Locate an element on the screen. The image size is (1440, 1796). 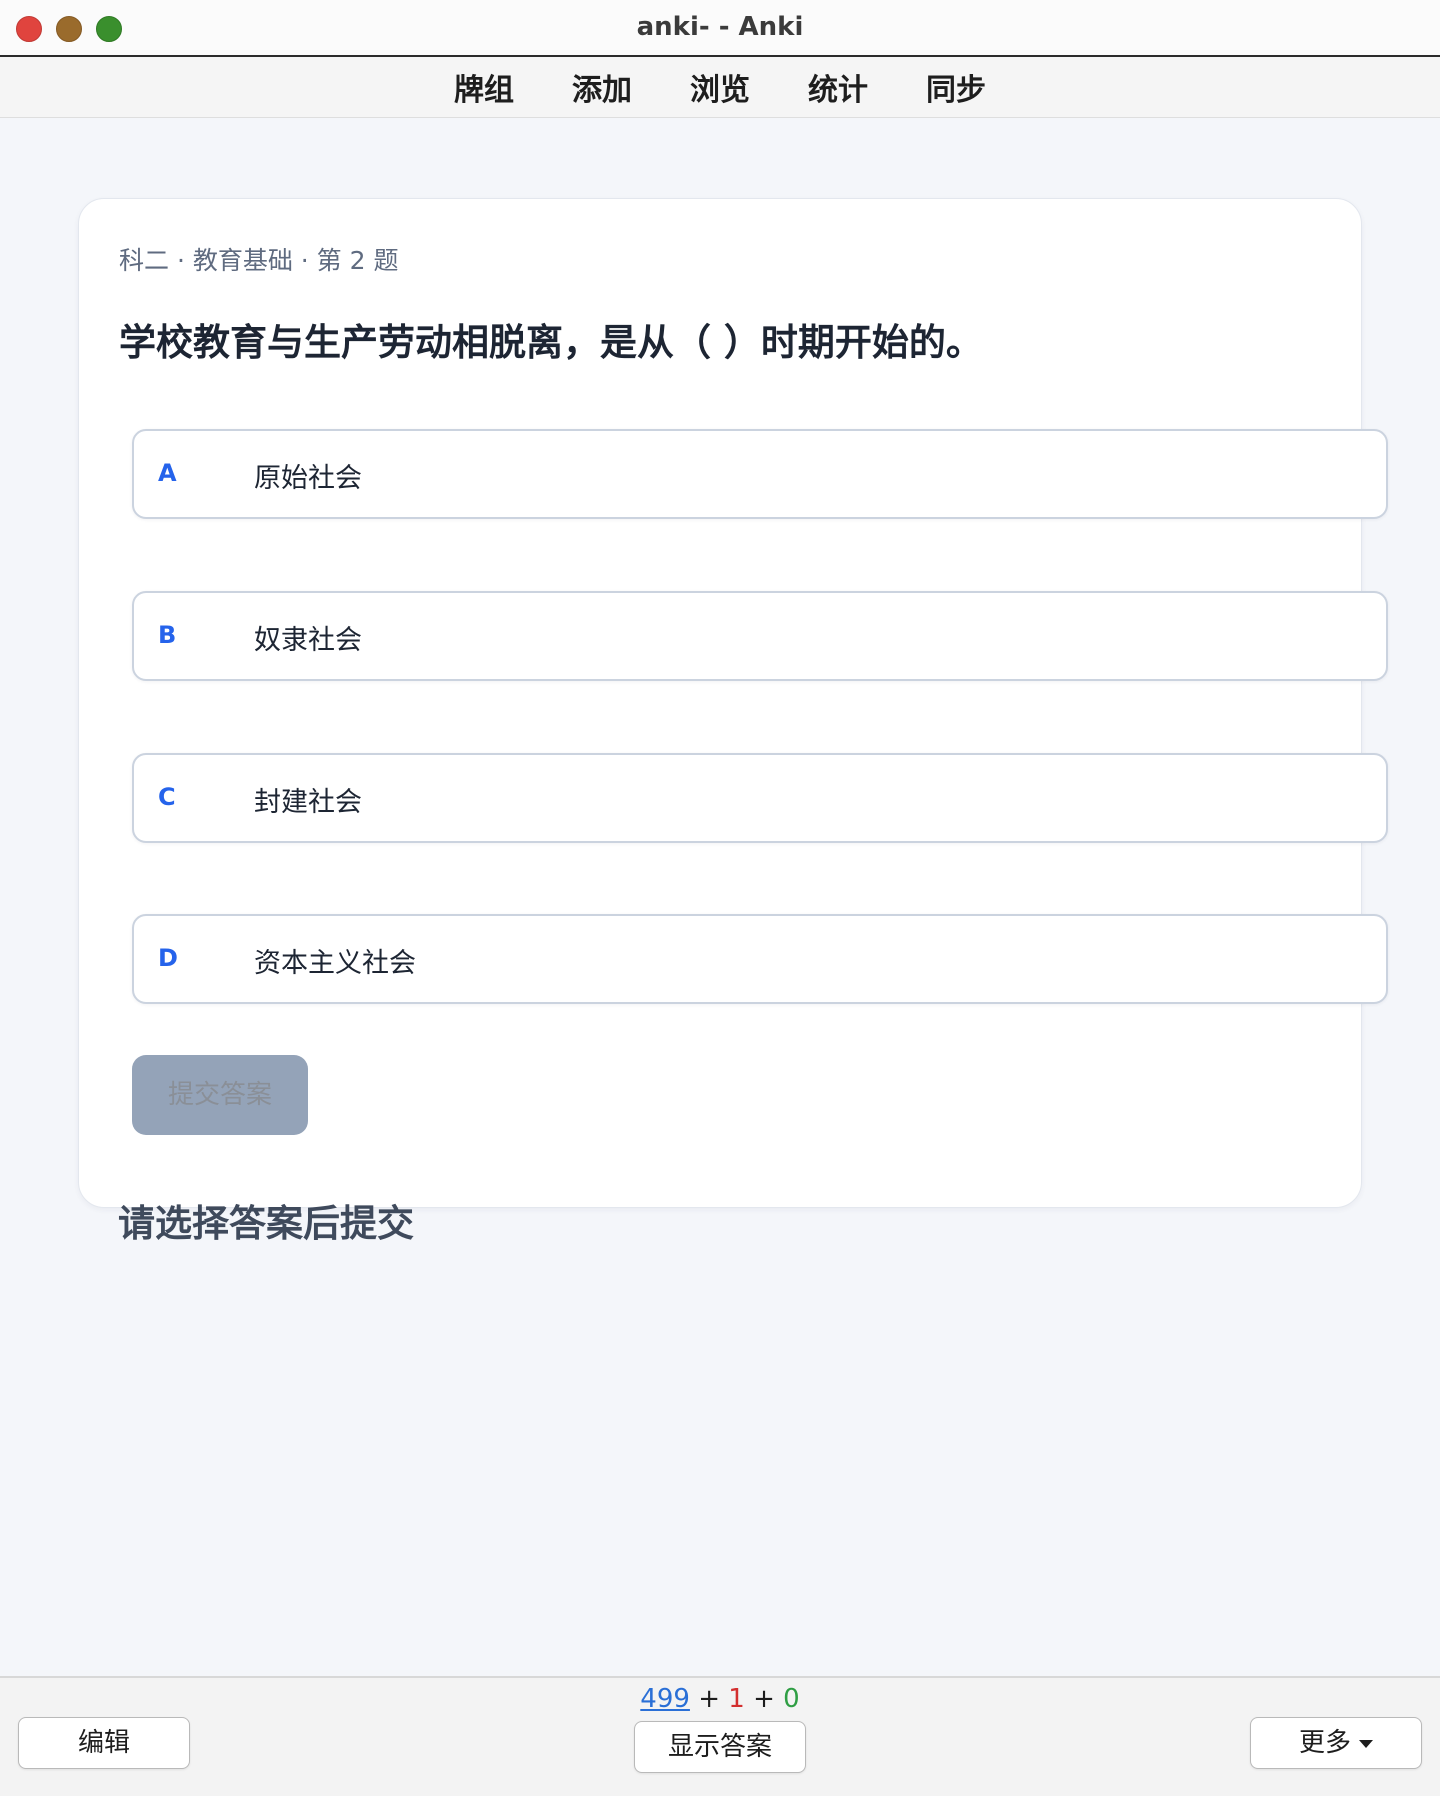
toolbar-browse: 浏览 is located at coordinates (720, 87).